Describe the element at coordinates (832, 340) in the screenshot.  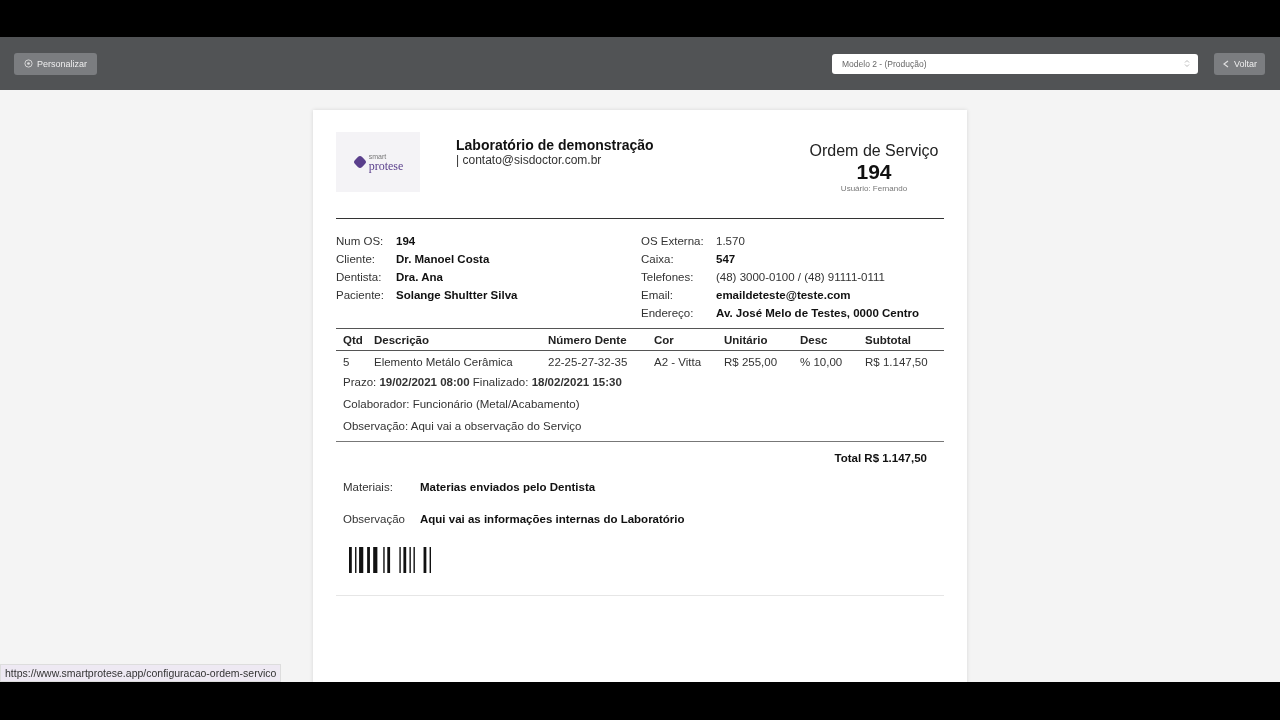
I see `column-header: Desc` at that location.